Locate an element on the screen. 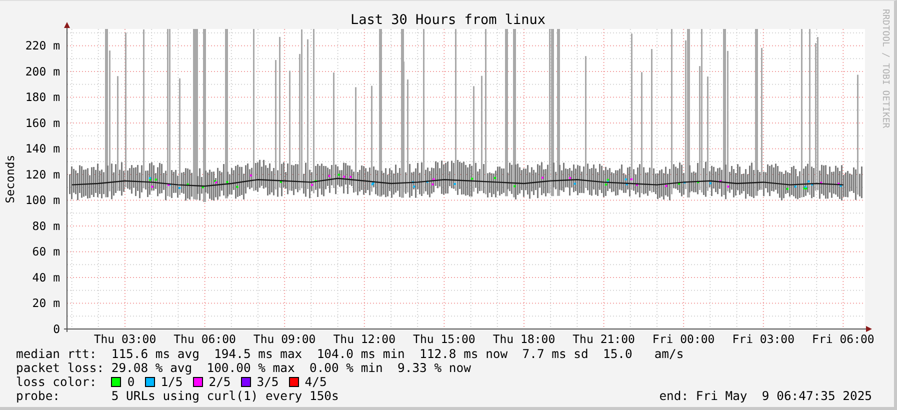 The image size is (897, 410). y-tick-label: 20 m is located at coordinates (46, 303).